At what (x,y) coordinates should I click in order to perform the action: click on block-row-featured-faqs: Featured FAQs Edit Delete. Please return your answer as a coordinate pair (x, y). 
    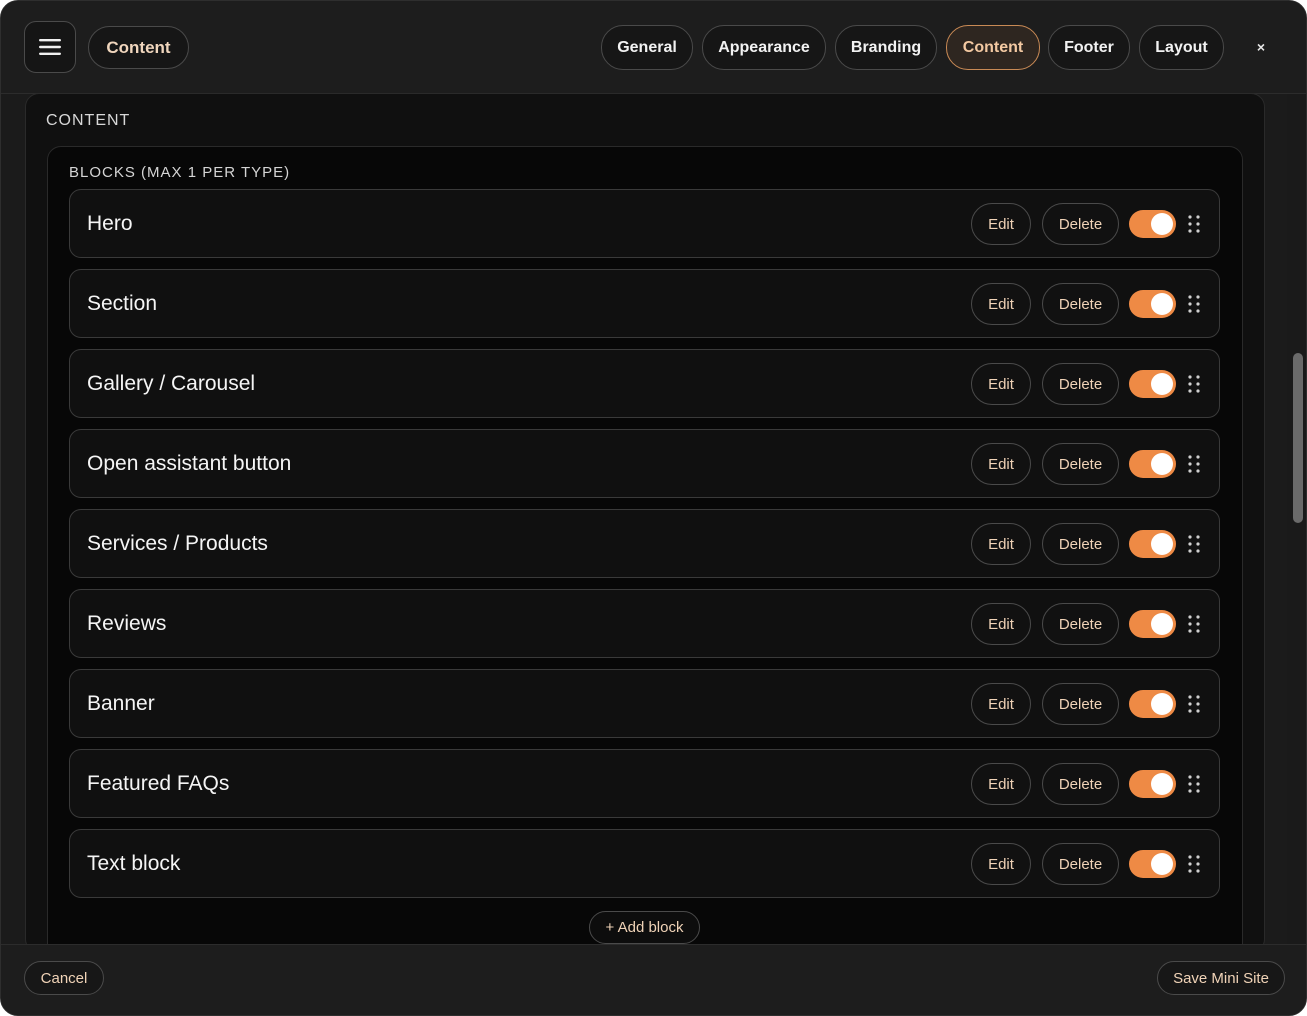
    Looking at the image, I should click on (644, 783).